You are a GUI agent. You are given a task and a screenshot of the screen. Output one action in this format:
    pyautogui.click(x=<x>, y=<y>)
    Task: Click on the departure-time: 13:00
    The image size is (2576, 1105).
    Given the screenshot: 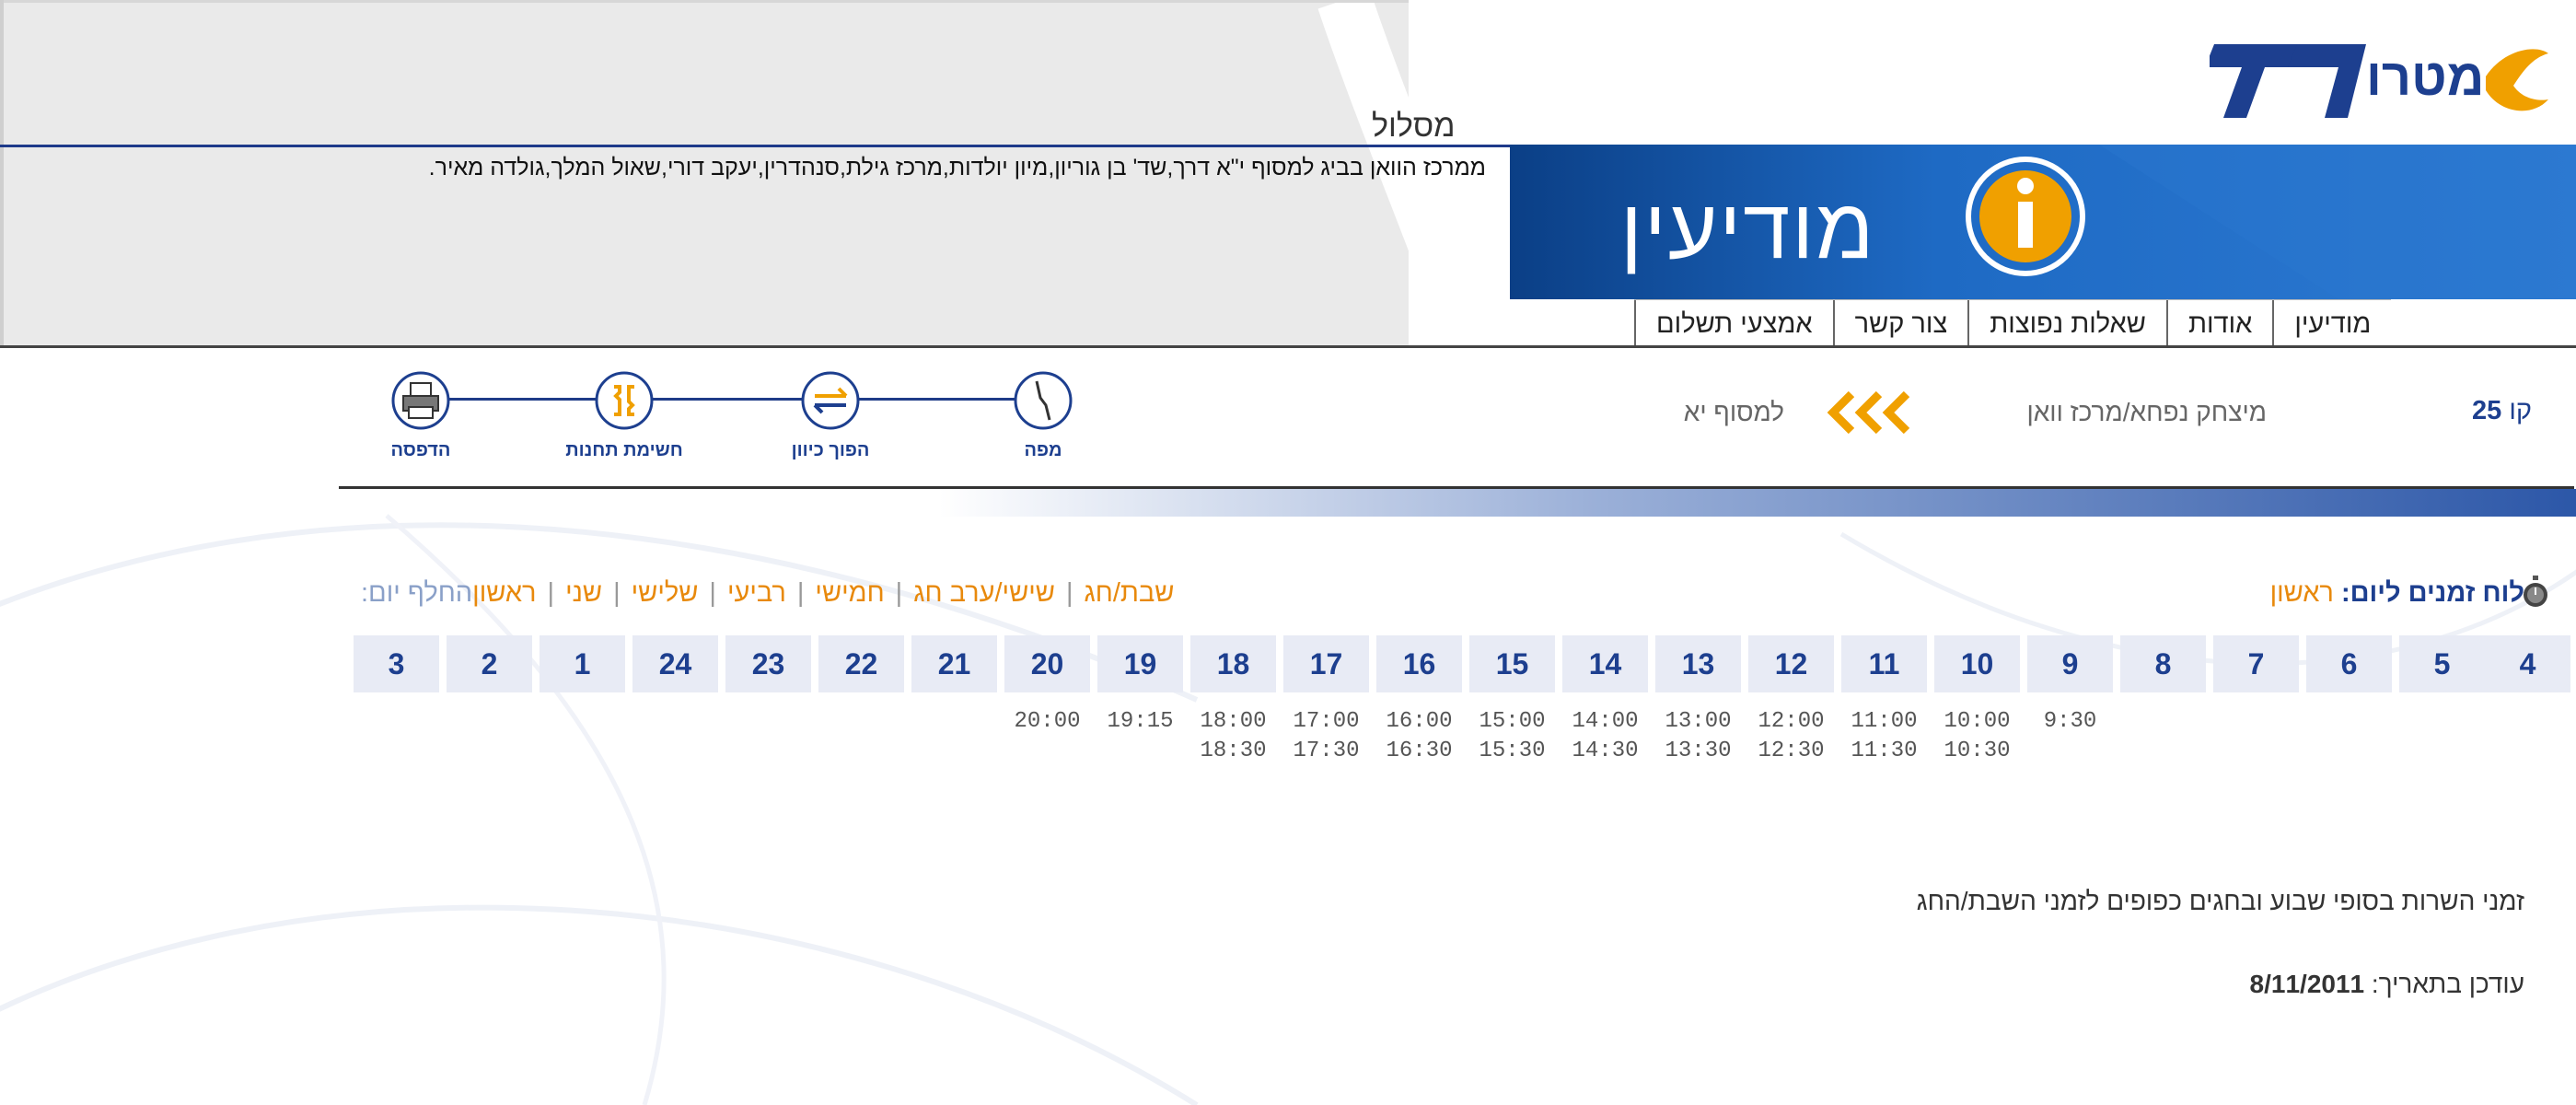 What is the action you would take?
    pyautogui.click(x=1698, y=721)
    